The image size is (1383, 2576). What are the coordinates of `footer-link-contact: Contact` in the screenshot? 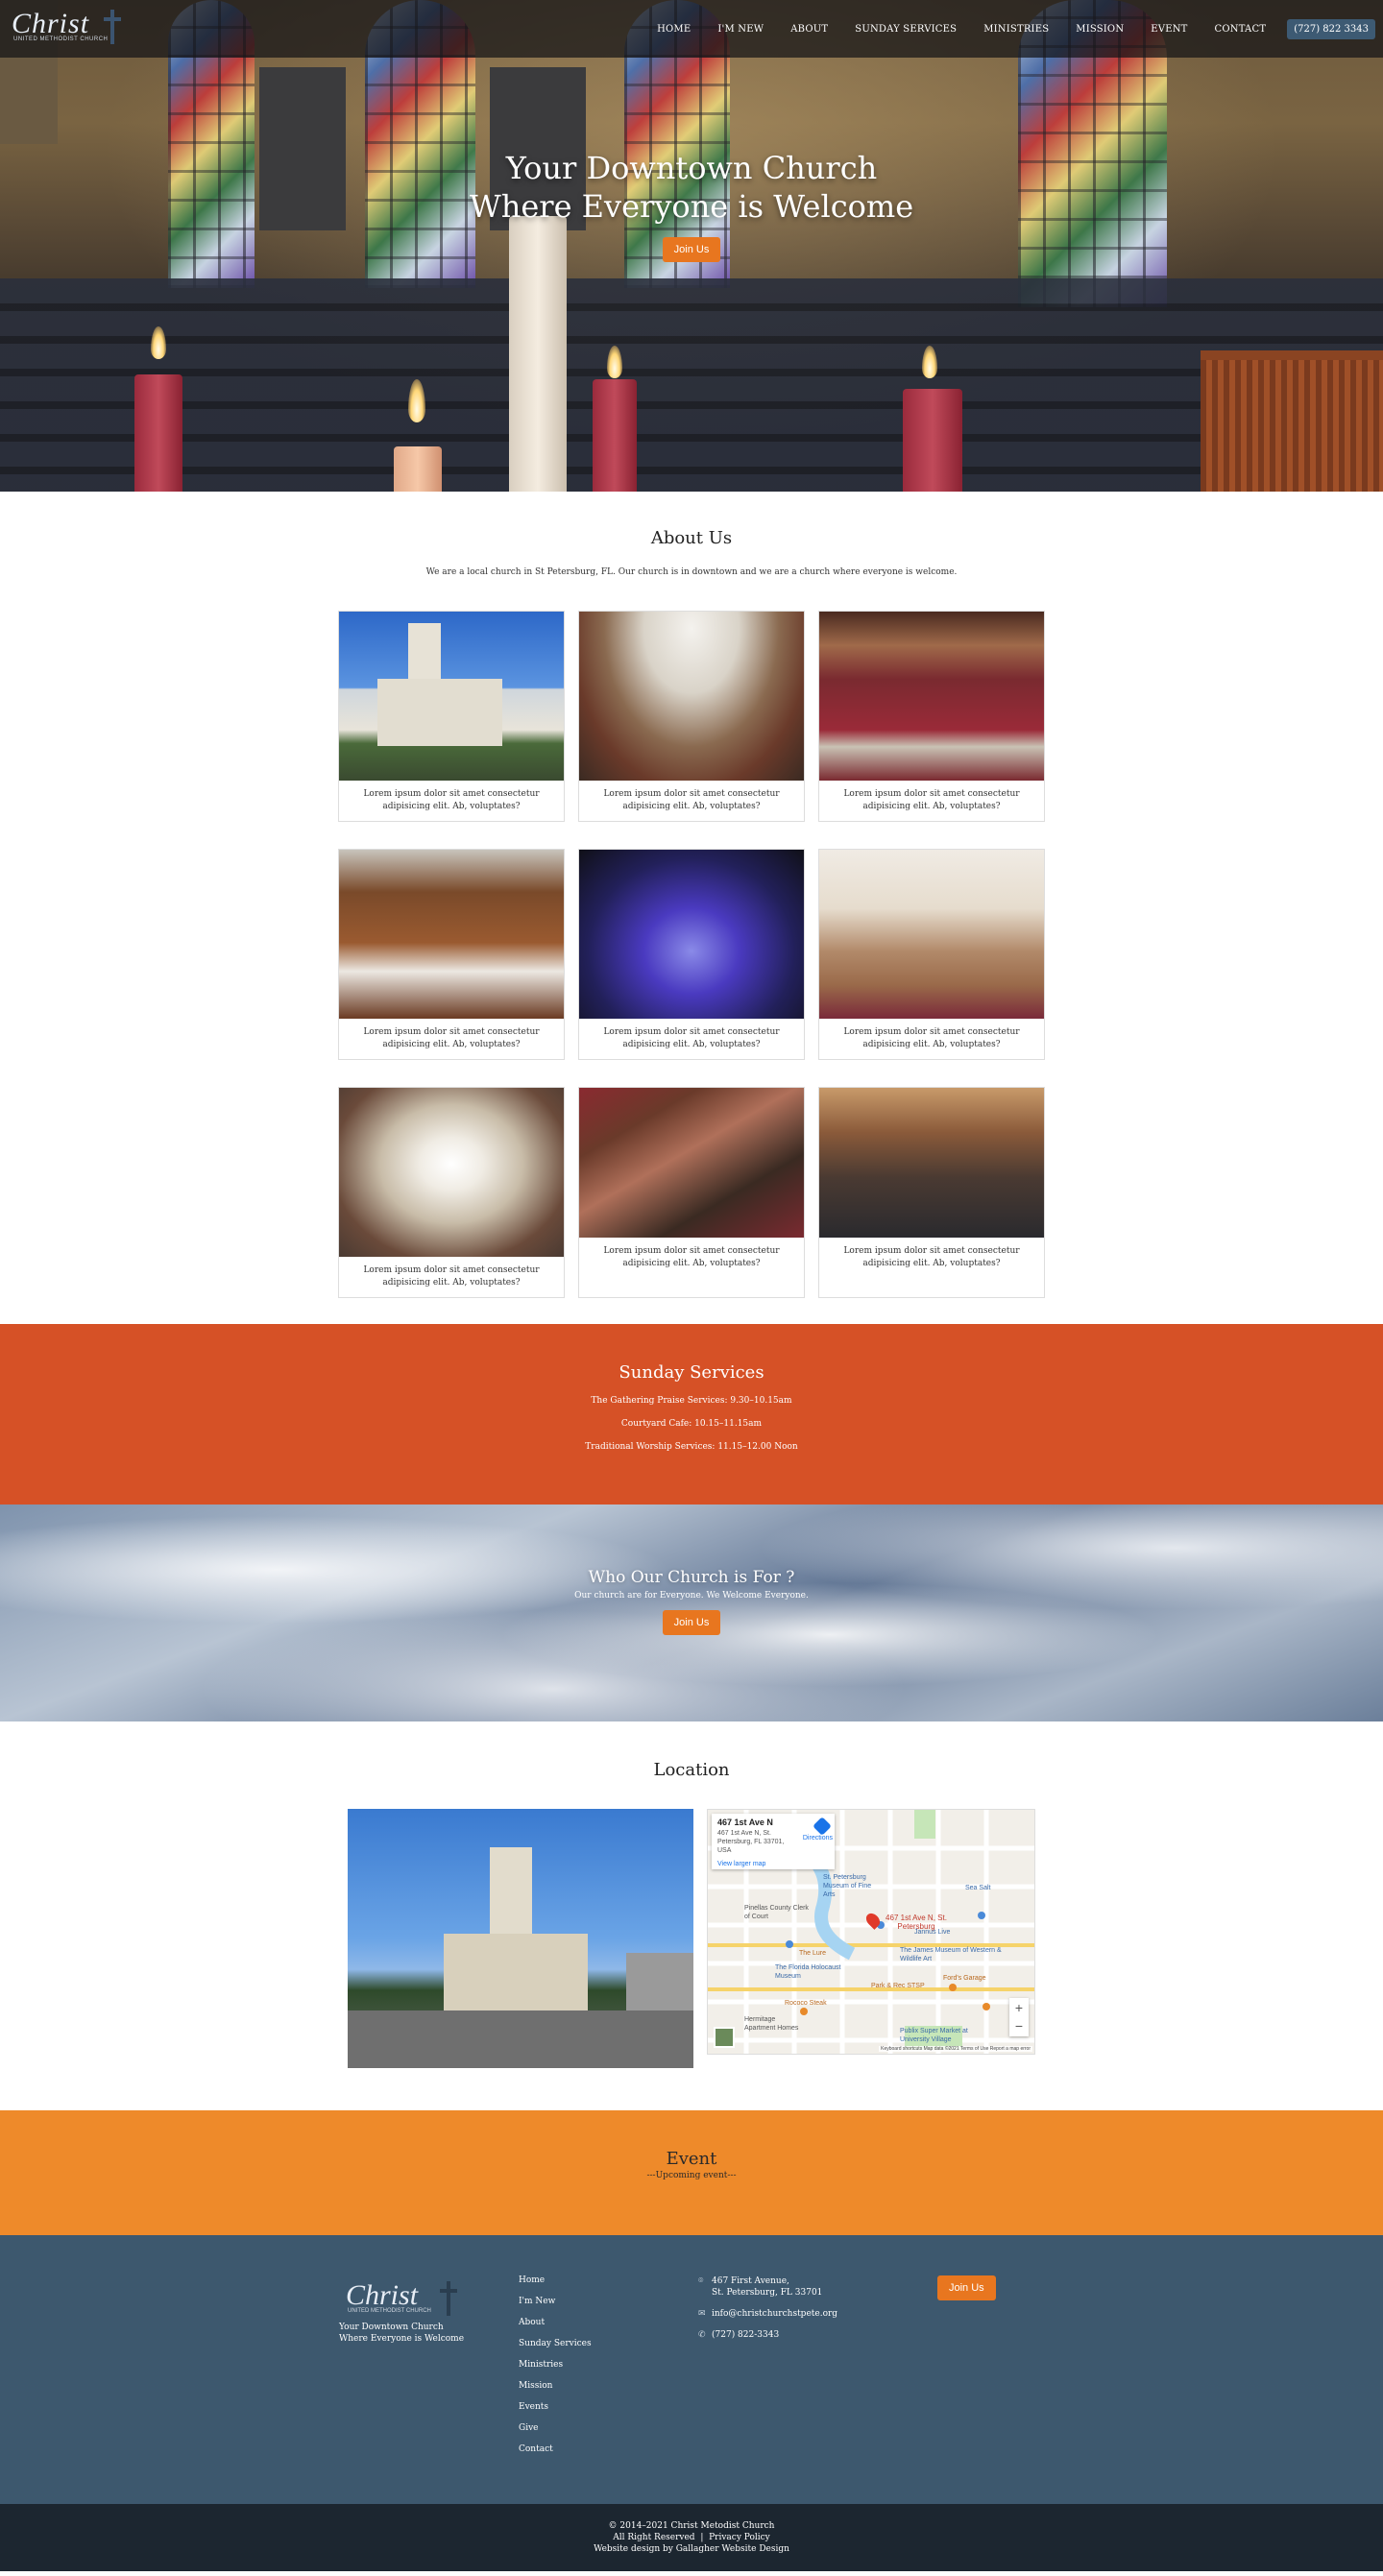 It's located at (555, 2449).